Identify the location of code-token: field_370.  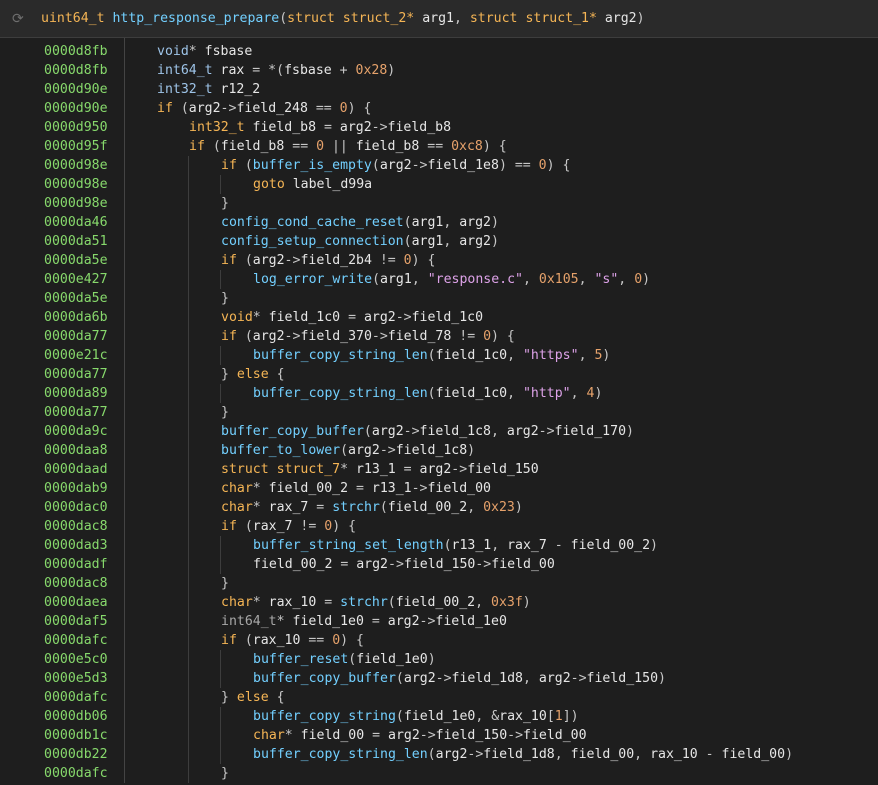
(335, 336).